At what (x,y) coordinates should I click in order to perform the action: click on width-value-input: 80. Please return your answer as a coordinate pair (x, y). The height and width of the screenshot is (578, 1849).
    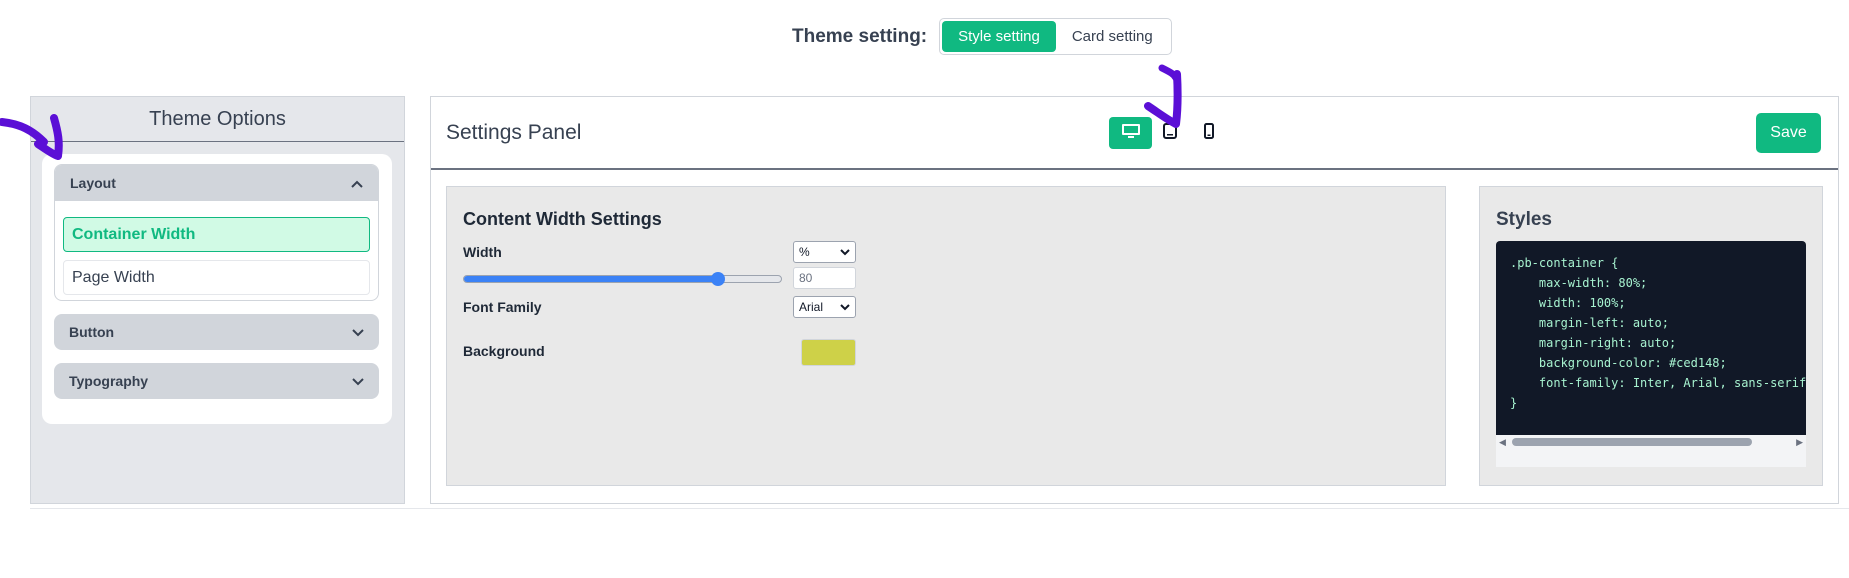
    Looking at the image, I should click on (824, 278).